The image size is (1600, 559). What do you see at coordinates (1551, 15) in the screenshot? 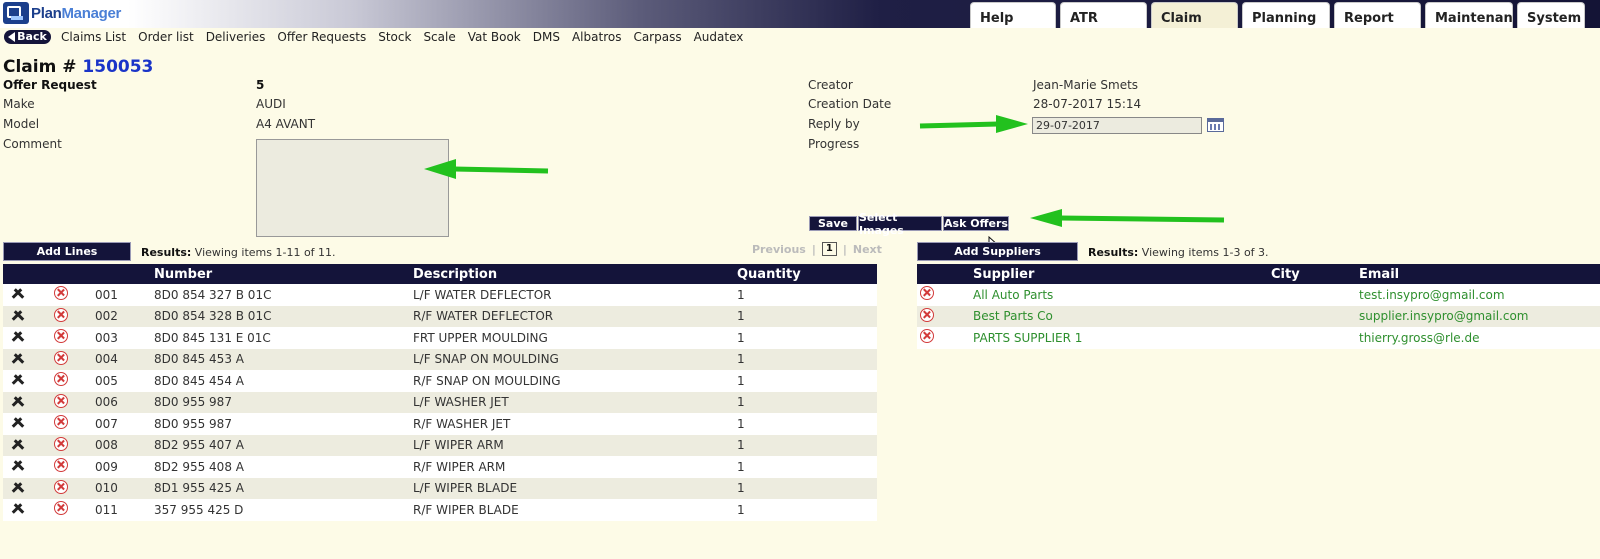
I see `tab-system: System` at bounding box center [1551, 15].